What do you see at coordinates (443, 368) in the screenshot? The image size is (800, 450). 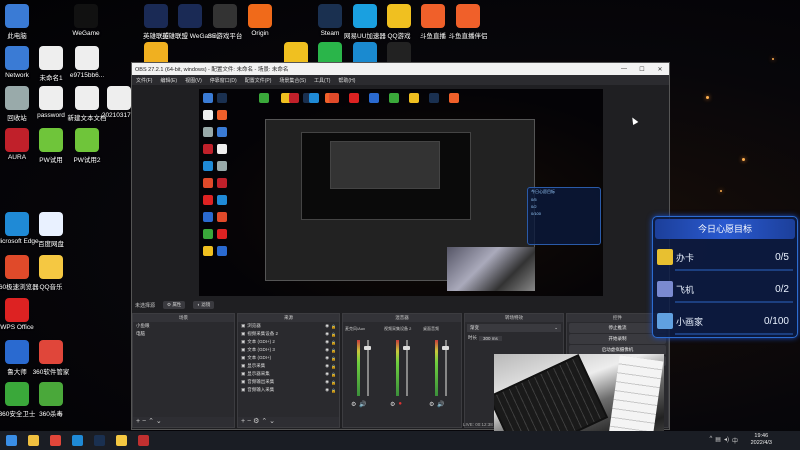 I see `mixer-channel: 桌面音频 ⚙ 🔊` at bounding box center [443, 368].